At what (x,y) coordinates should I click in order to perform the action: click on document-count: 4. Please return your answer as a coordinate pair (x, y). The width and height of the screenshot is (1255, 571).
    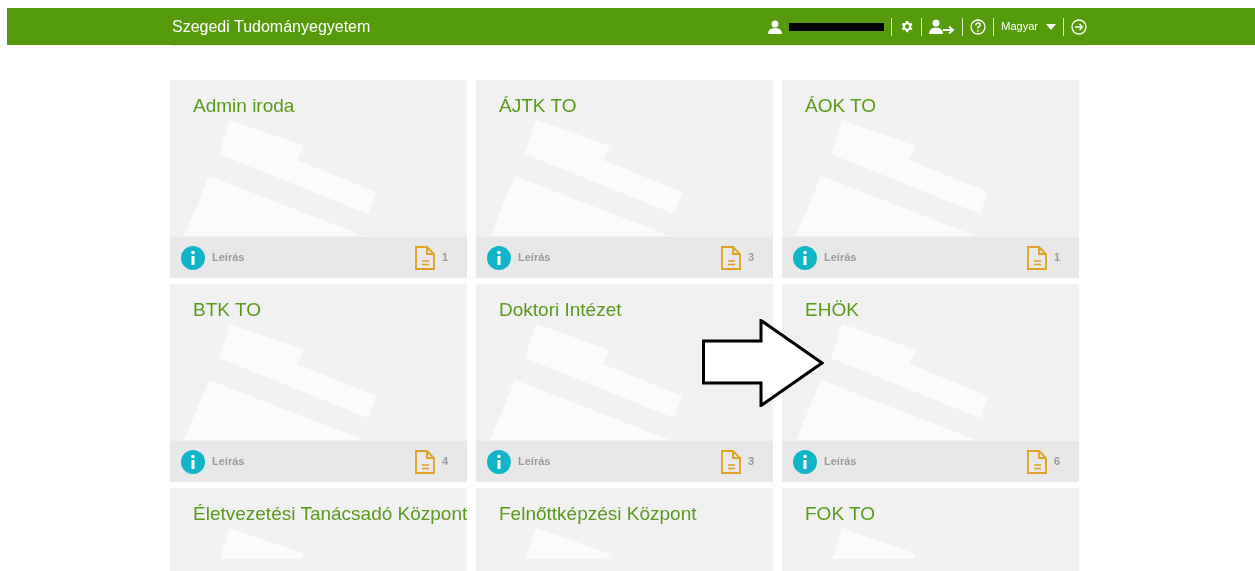
    Looking at the image, I should click on (445, 462).